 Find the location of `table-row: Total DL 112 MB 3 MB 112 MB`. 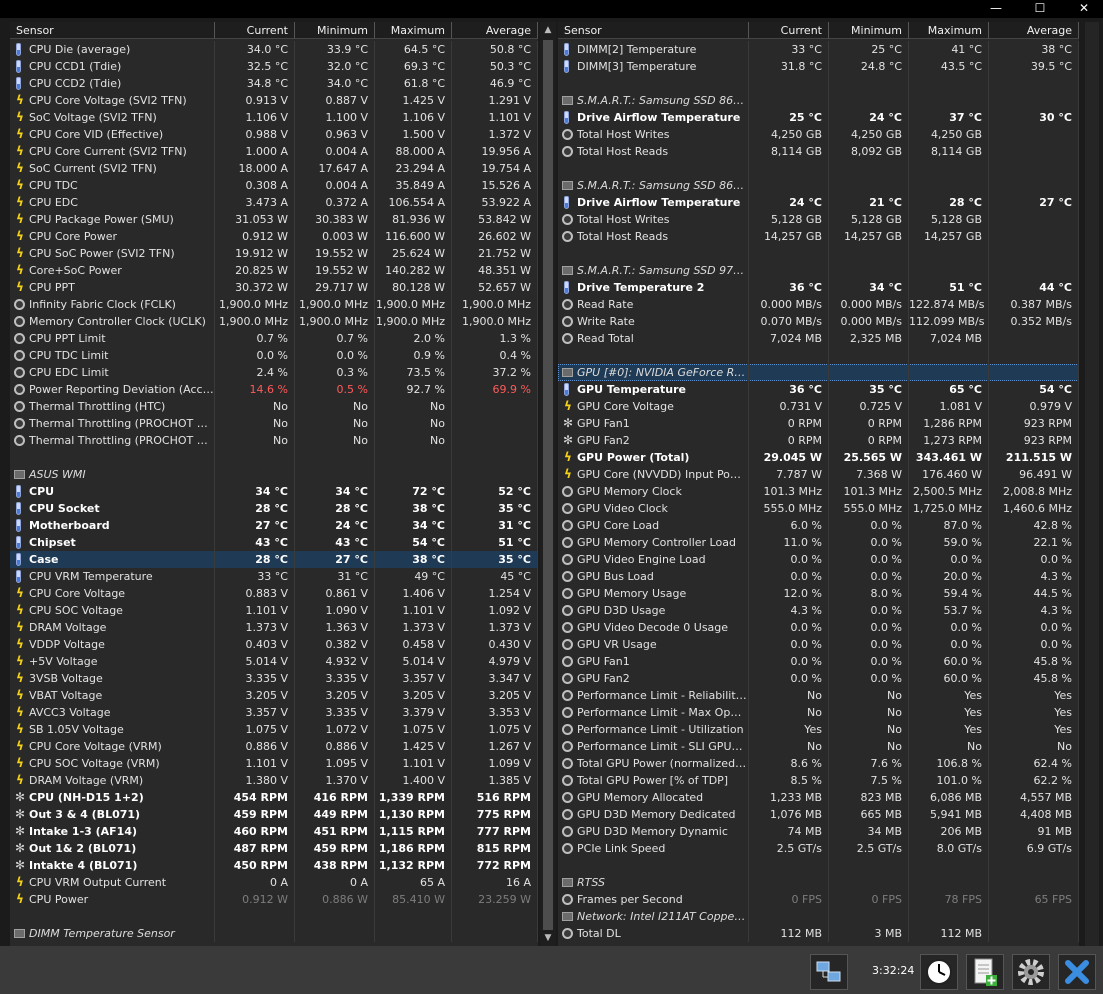

table-row: Total DL 112 MB 3 MB 112 MB is located at coordinates (818, 933).